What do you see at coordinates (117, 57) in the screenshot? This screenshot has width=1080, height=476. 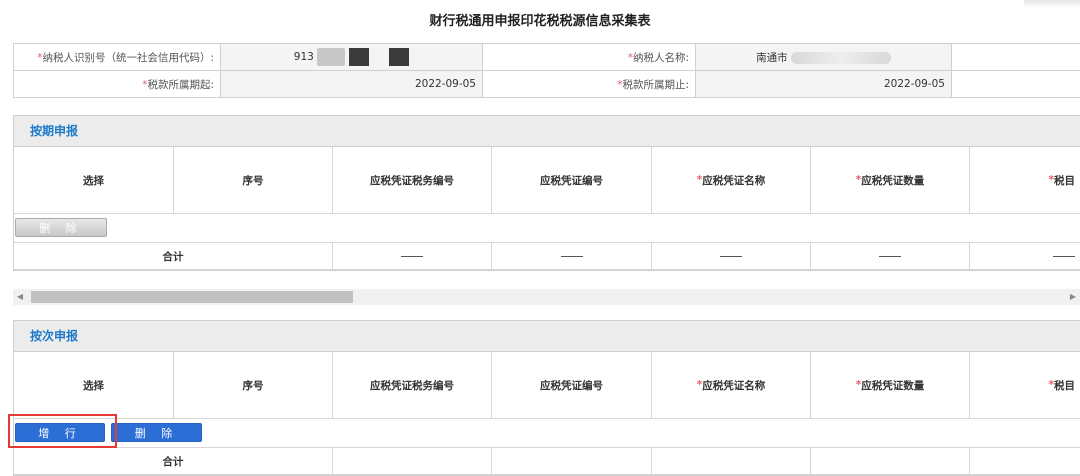 I see `taxpayer-id-label: *纳税人识别号（统一社会信用代码）:` at bounding box center [117, 57].